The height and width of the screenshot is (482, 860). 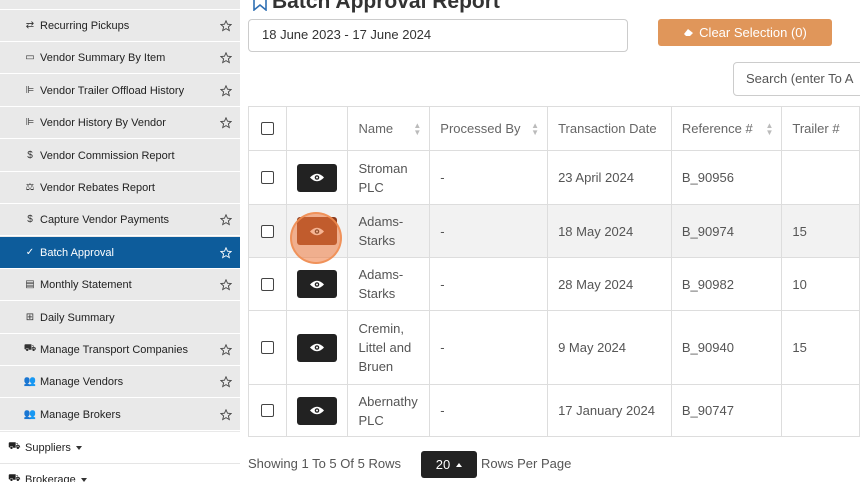 I want to click on header-transaction-date: Transaction Date, so click(x=609, y=128).